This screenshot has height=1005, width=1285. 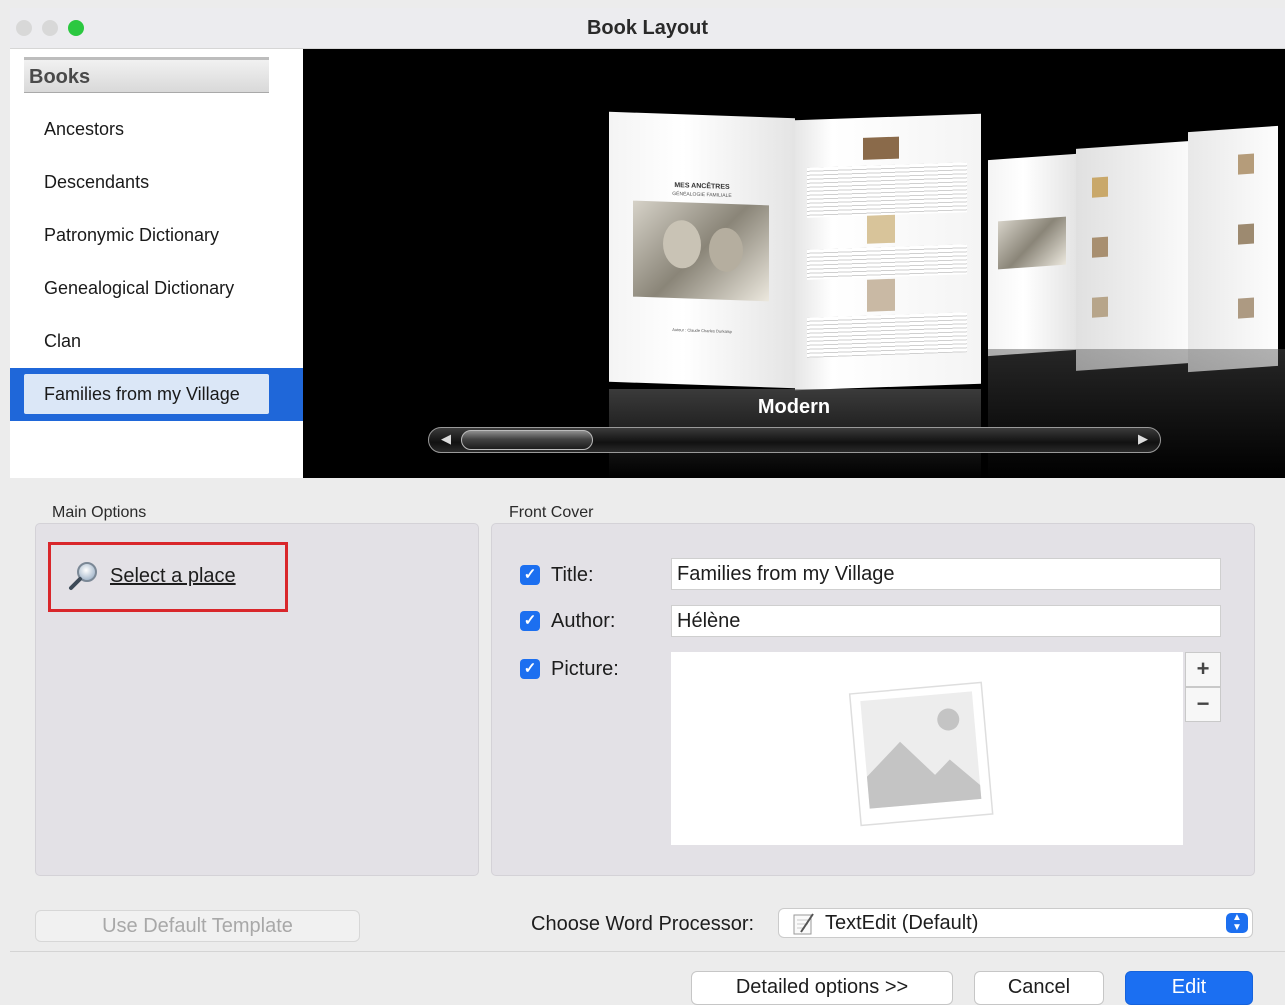 What do you see at coordinates (803, 924) in the screenshot?
I see `textedit-icon` at bounding box center [803, 924].